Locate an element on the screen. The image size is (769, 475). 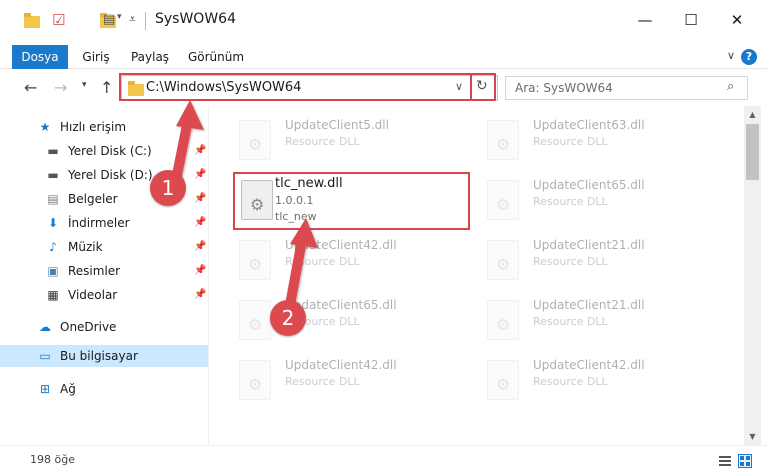
folder-icon is located at coordinates (32, 20).